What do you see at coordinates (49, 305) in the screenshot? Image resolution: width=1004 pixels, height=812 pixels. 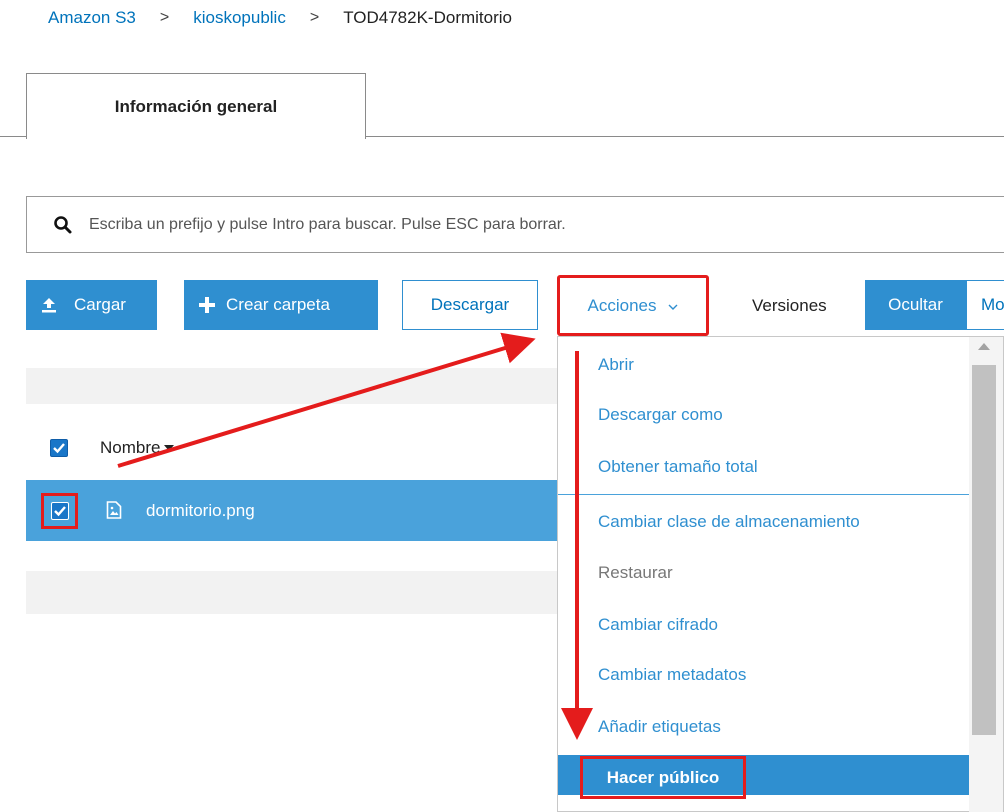 I see `upload-icon` at bounding box center [49, 305].